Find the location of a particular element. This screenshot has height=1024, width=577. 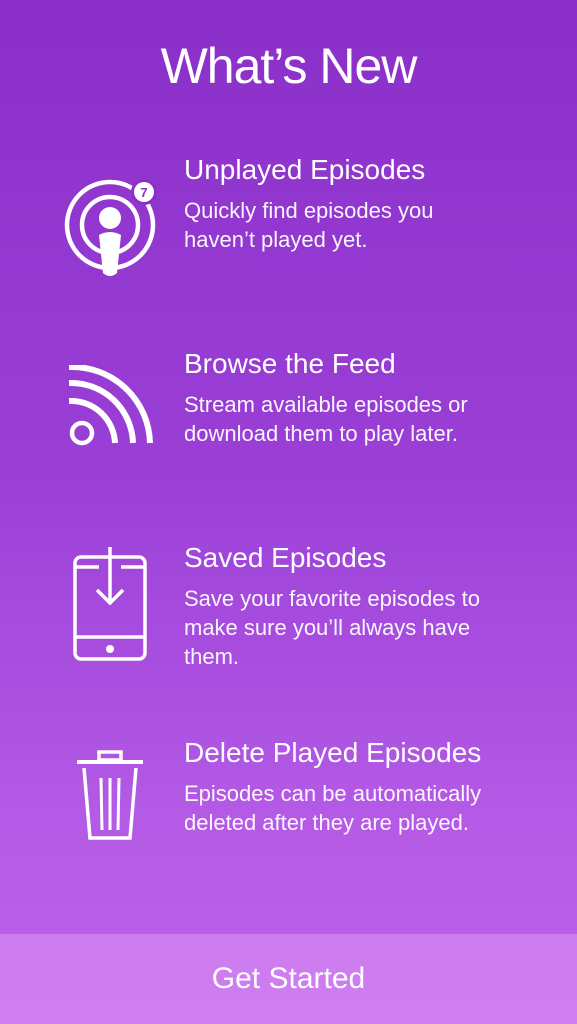

page-title: What’s New is located at coordinates (289, 66).